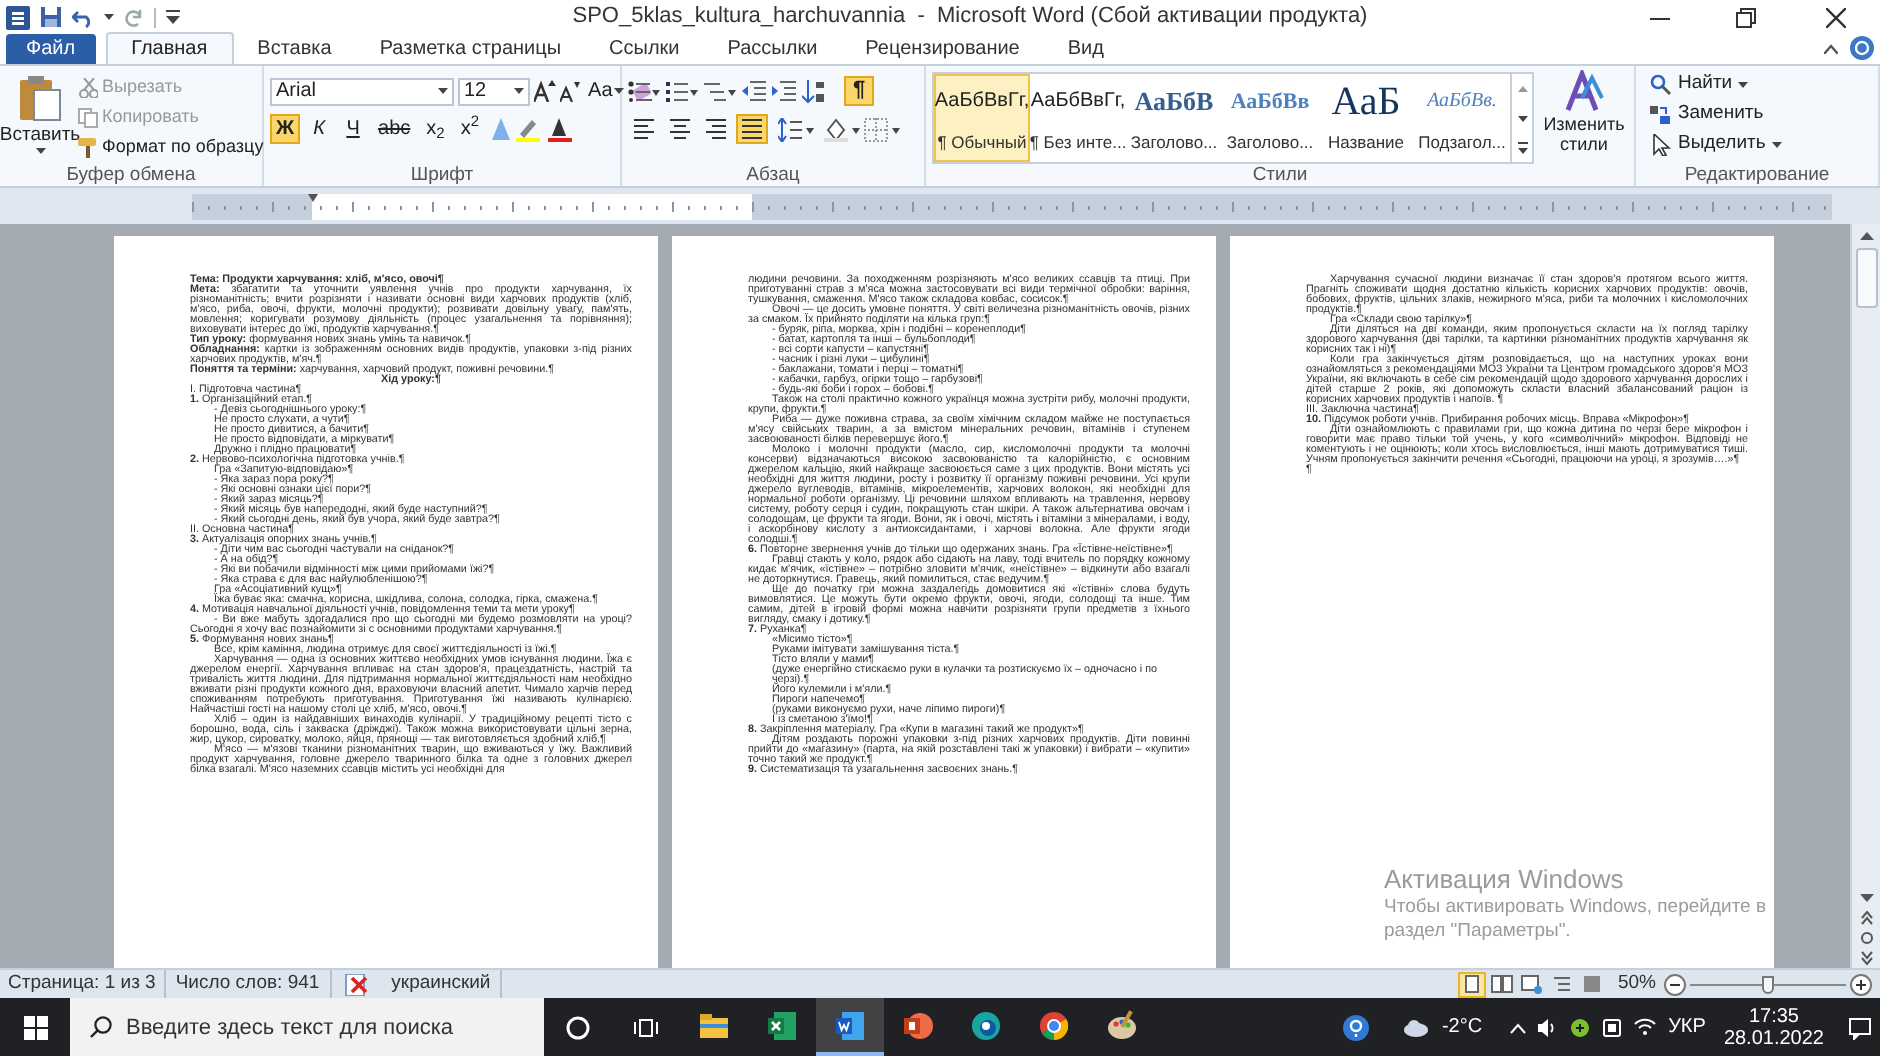 The height and width of the screenshot is (1056, 1880). Describe the element at coordinates (1860, 1027) in the screenshot. I see `notification-icon` at that location.